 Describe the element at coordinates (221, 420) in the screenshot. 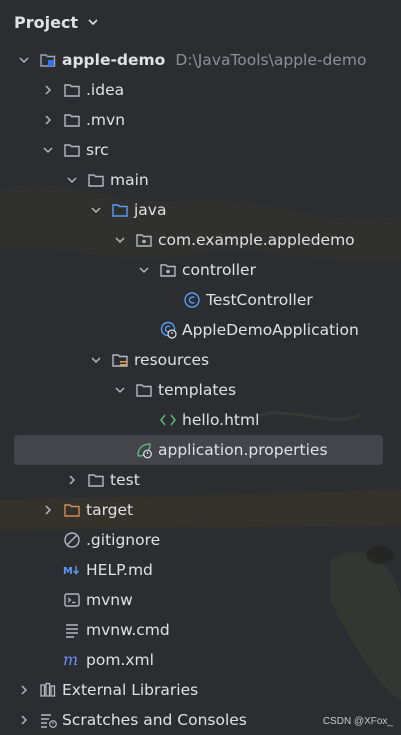

I see `tree-item-label: hello.html` at that location.